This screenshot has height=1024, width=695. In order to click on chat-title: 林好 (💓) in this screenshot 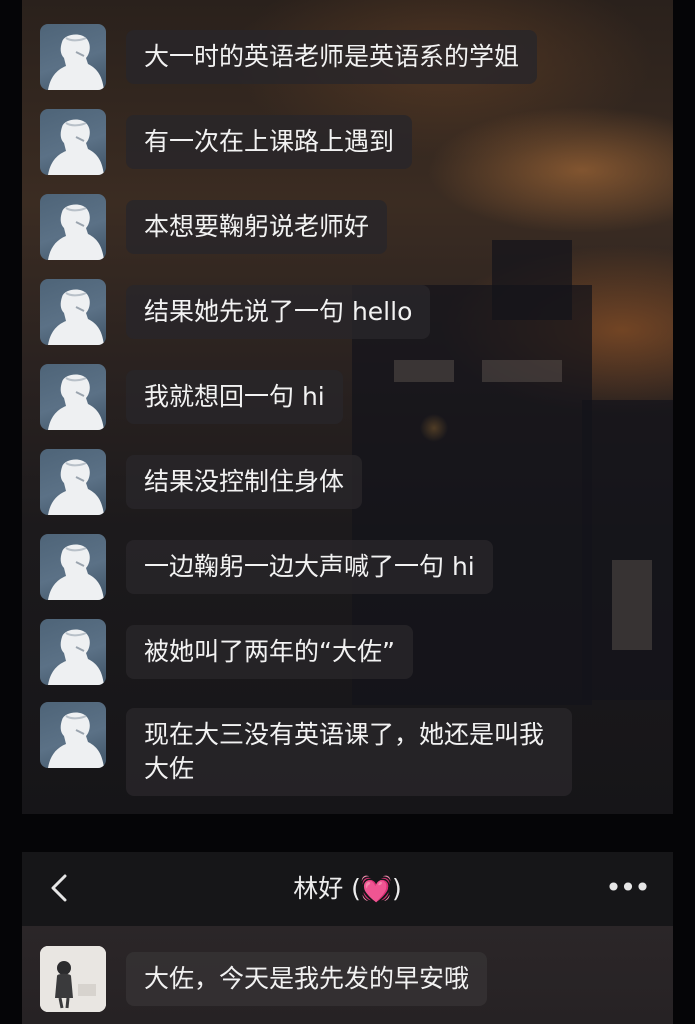, I will do `click(347, 889)`.